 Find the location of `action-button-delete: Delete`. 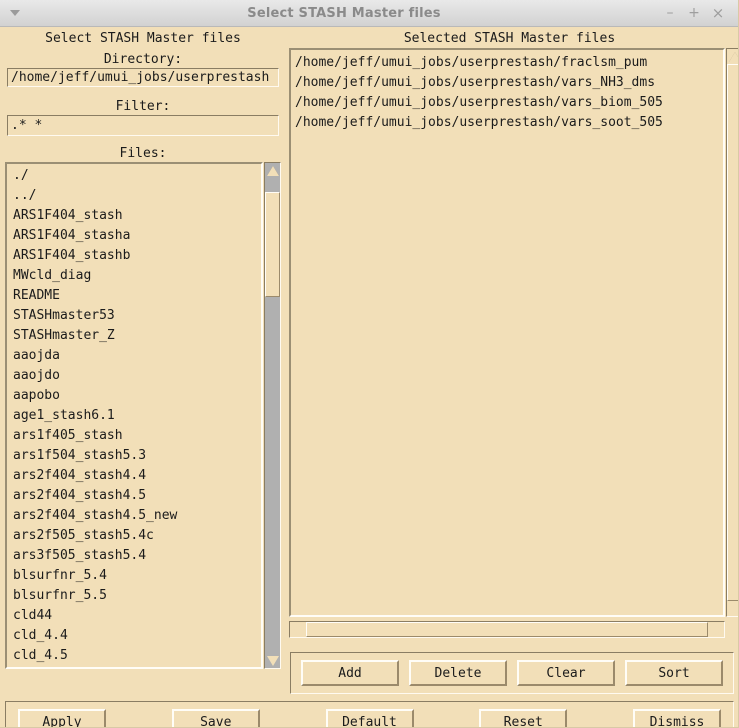

action-button-delete: Delete is located at coordinates (458, 673).